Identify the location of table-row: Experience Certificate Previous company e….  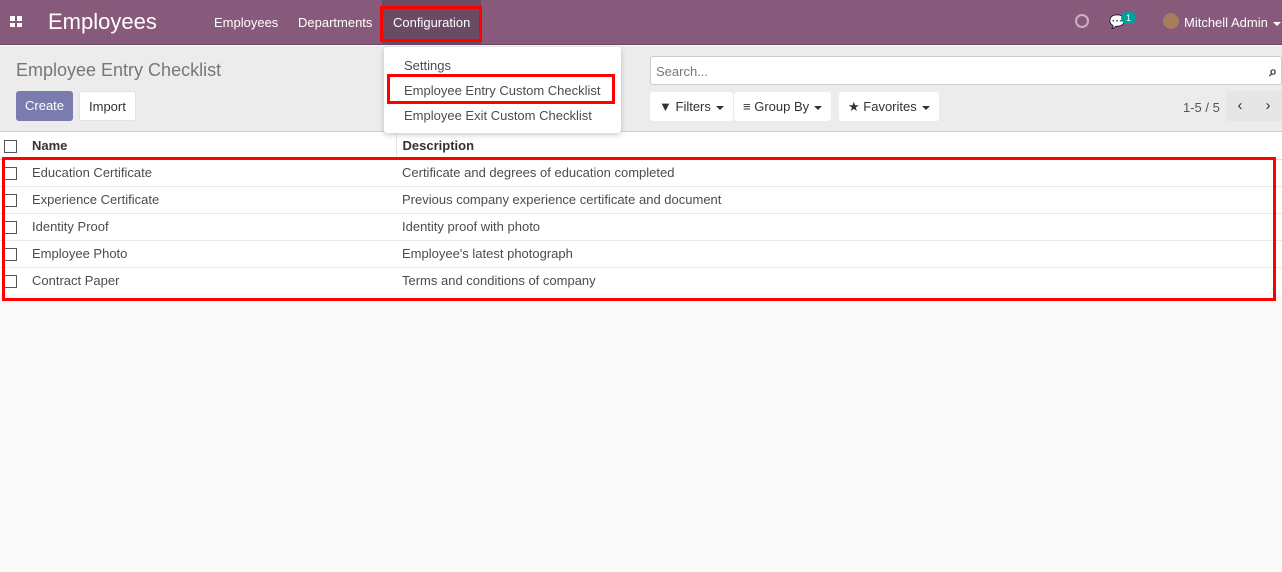
(641, 199).